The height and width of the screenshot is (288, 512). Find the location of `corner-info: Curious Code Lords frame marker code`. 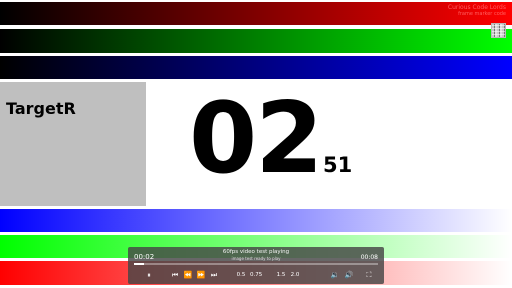

corner-info: Curious Code Lords frame marker code is located at coordinates (477, 11).